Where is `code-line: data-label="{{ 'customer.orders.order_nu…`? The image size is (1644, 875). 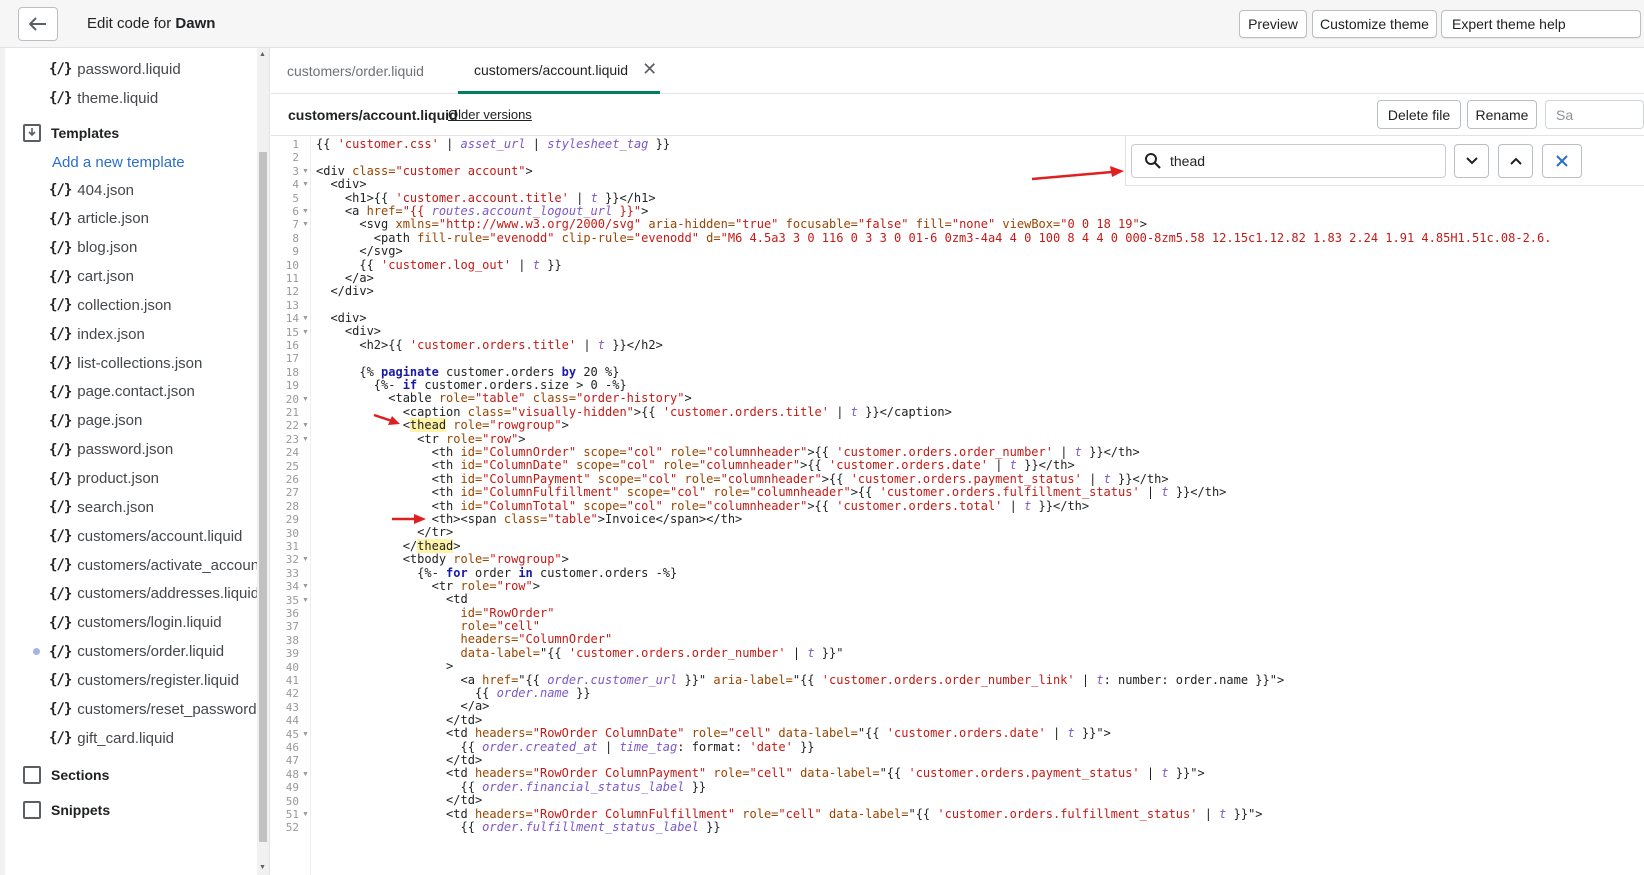
code-line: data-label="{{ 'customer.orders.order_nu… is located at coordinates (980, 653).